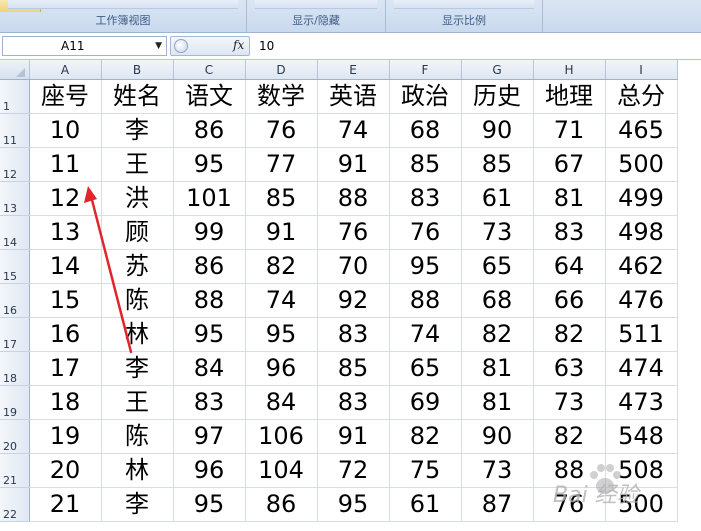 This screenshot has width=701, height=531. I want to click on column-header-a: A, so click(65, 70).